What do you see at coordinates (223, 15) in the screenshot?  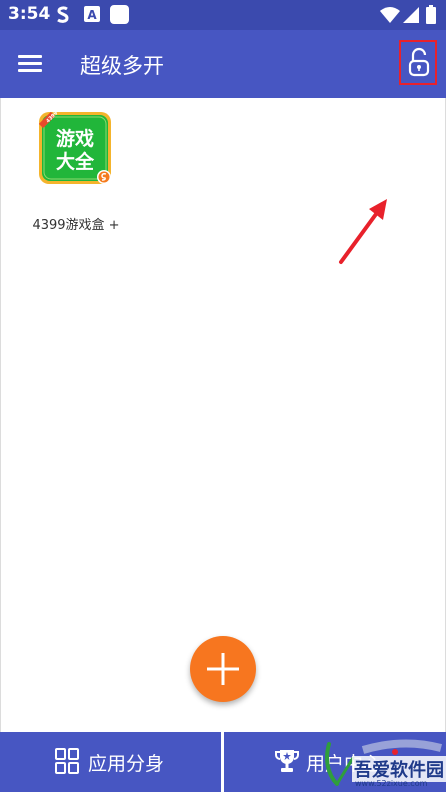 I see `status-bar: 3:54 A` at bounding box center [223, 15].